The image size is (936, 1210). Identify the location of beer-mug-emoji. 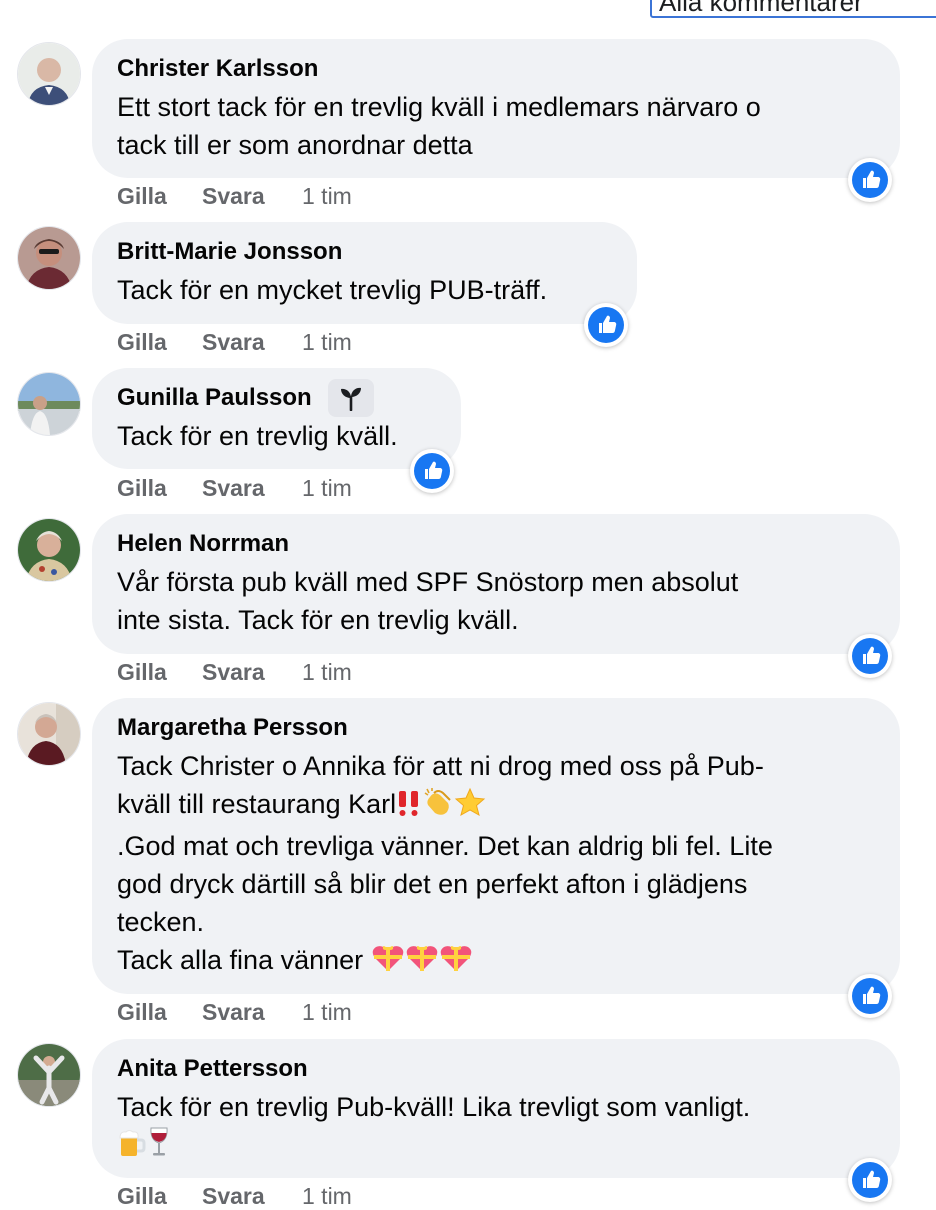
(132, 1148).